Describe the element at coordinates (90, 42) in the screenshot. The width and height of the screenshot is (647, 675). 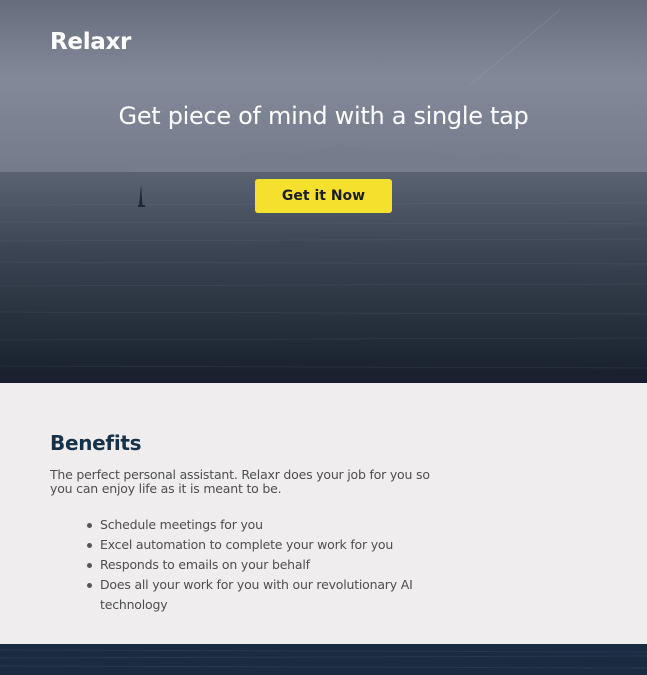
I see `brand-logo: Relaxr` at that location.